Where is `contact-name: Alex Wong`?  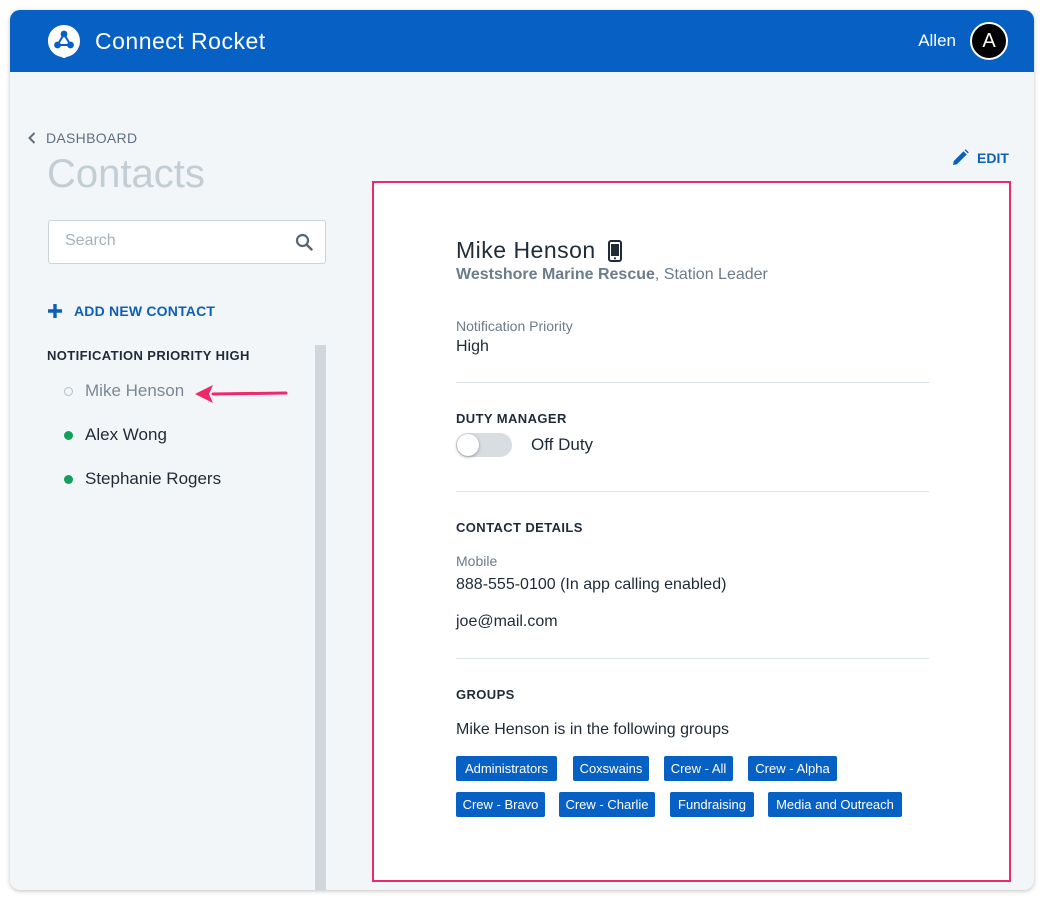
contact-name: Alex Wong is located at coordinates (126, 434).